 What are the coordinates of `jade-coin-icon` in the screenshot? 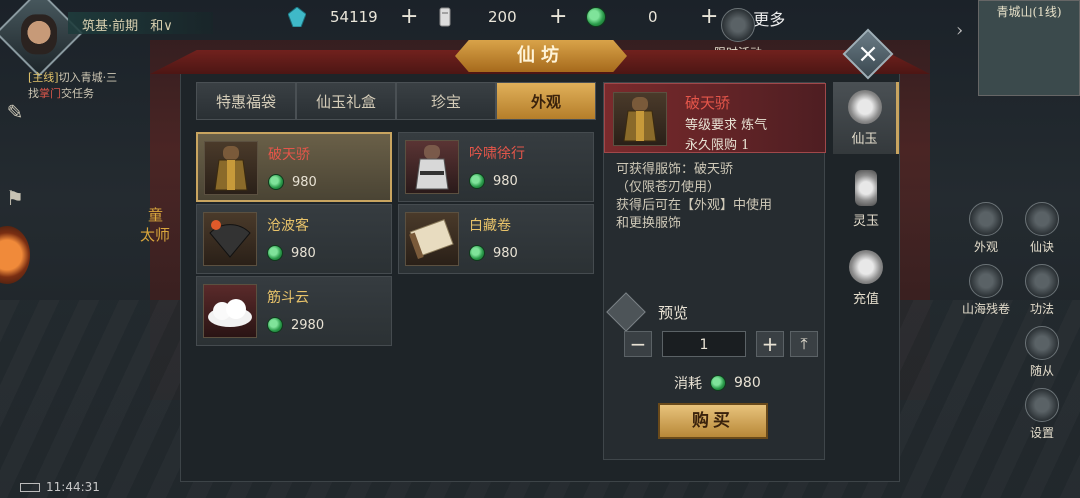 It's located at (864, 107).